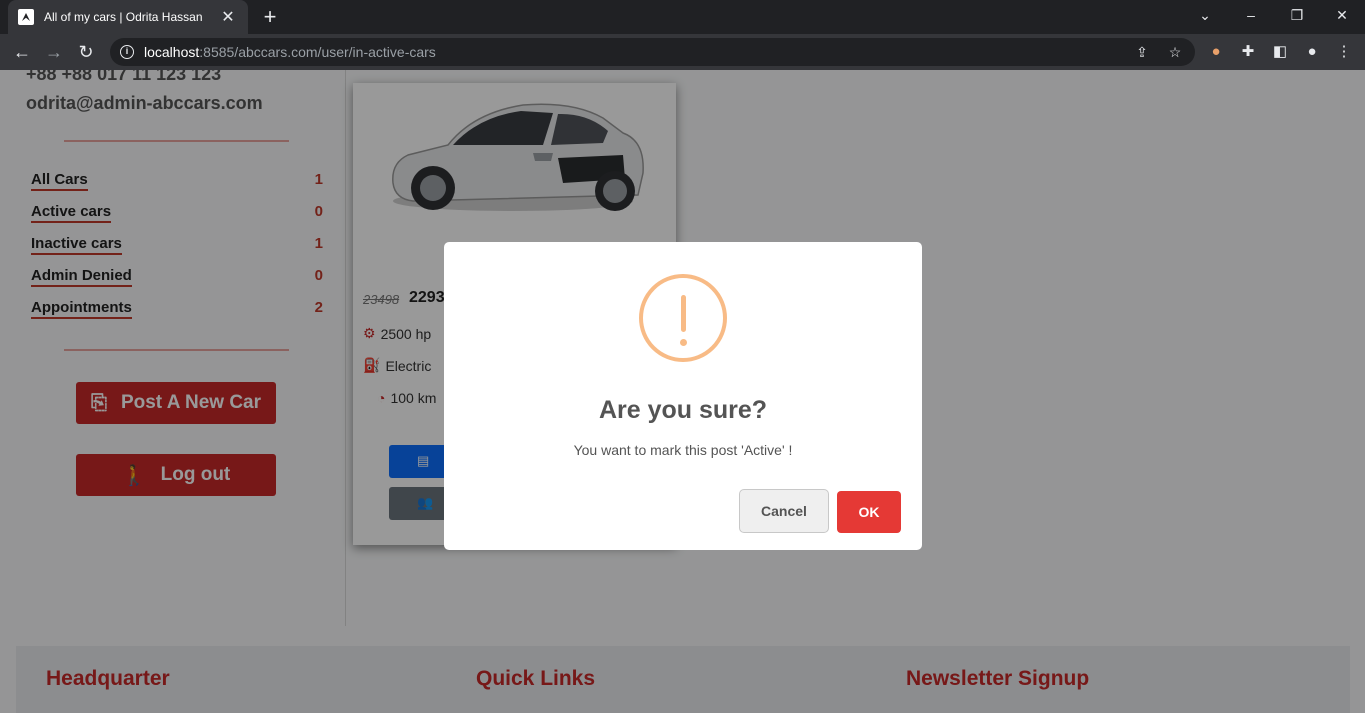  I want to click on url-path: :8585/abccars.com/user/in-active-cars, so click(317, 52).